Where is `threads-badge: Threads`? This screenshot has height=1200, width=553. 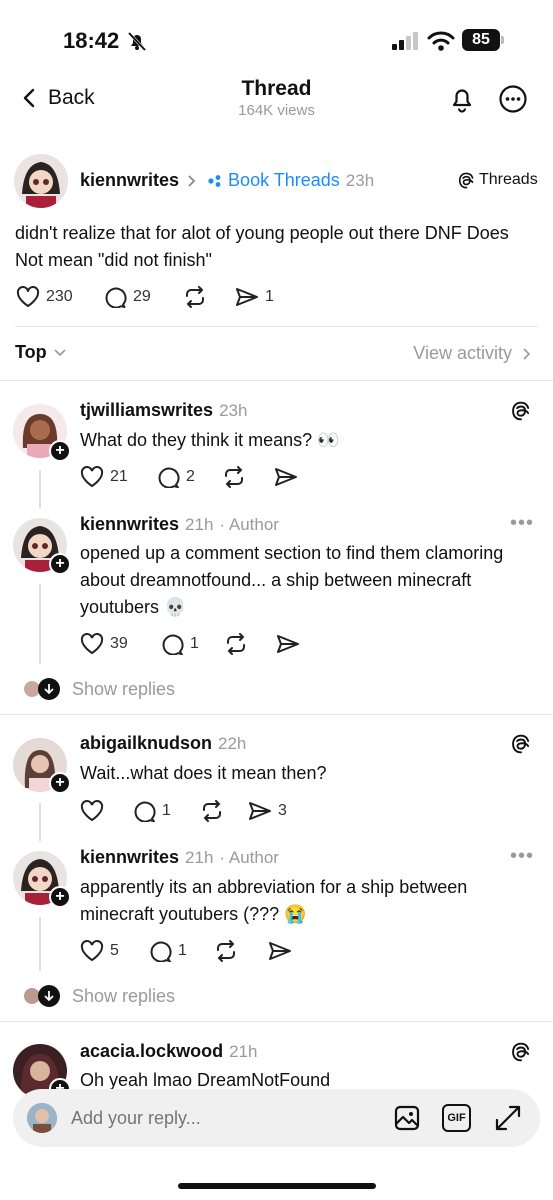 threads-badge: Threads is located at coordinates (498, 180).